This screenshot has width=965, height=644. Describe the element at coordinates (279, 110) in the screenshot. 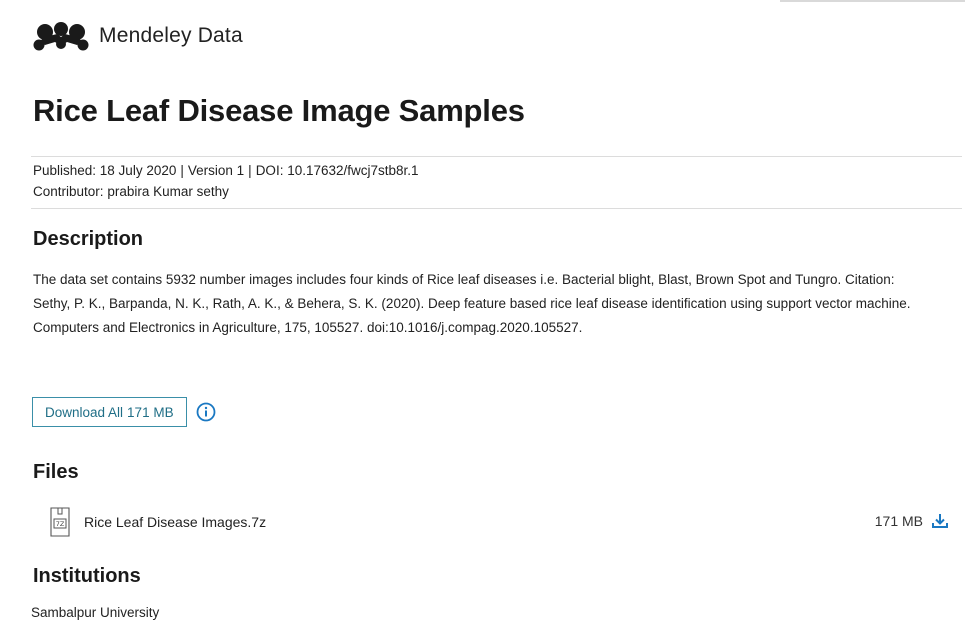

I see `dataset-title: Rice Leaf Disease Image Samples` at that location.